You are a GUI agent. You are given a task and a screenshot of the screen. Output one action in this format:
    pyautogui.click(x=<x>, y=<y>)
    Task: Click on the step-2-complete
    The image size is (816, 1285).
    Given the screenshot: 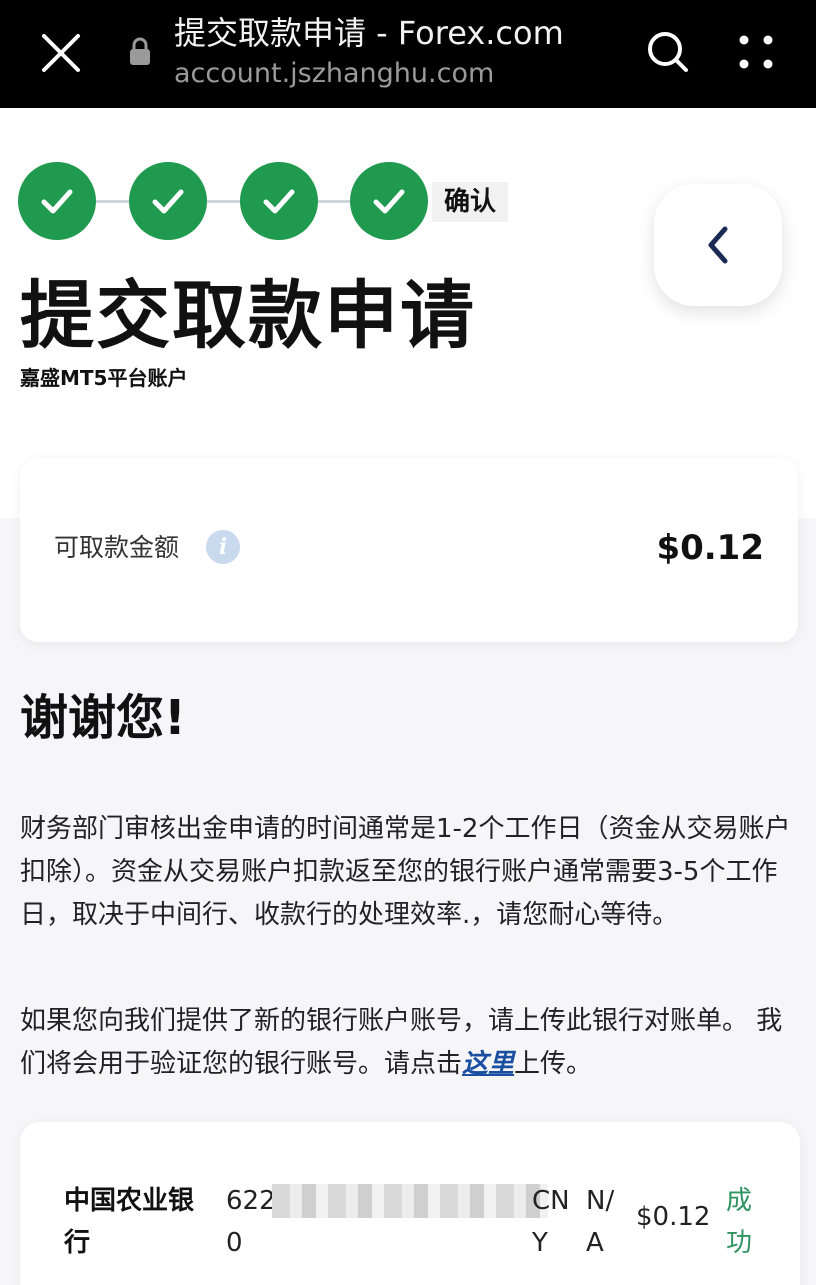 What is the action you would take?
    pyautogui.click(x=168, y=201)
    